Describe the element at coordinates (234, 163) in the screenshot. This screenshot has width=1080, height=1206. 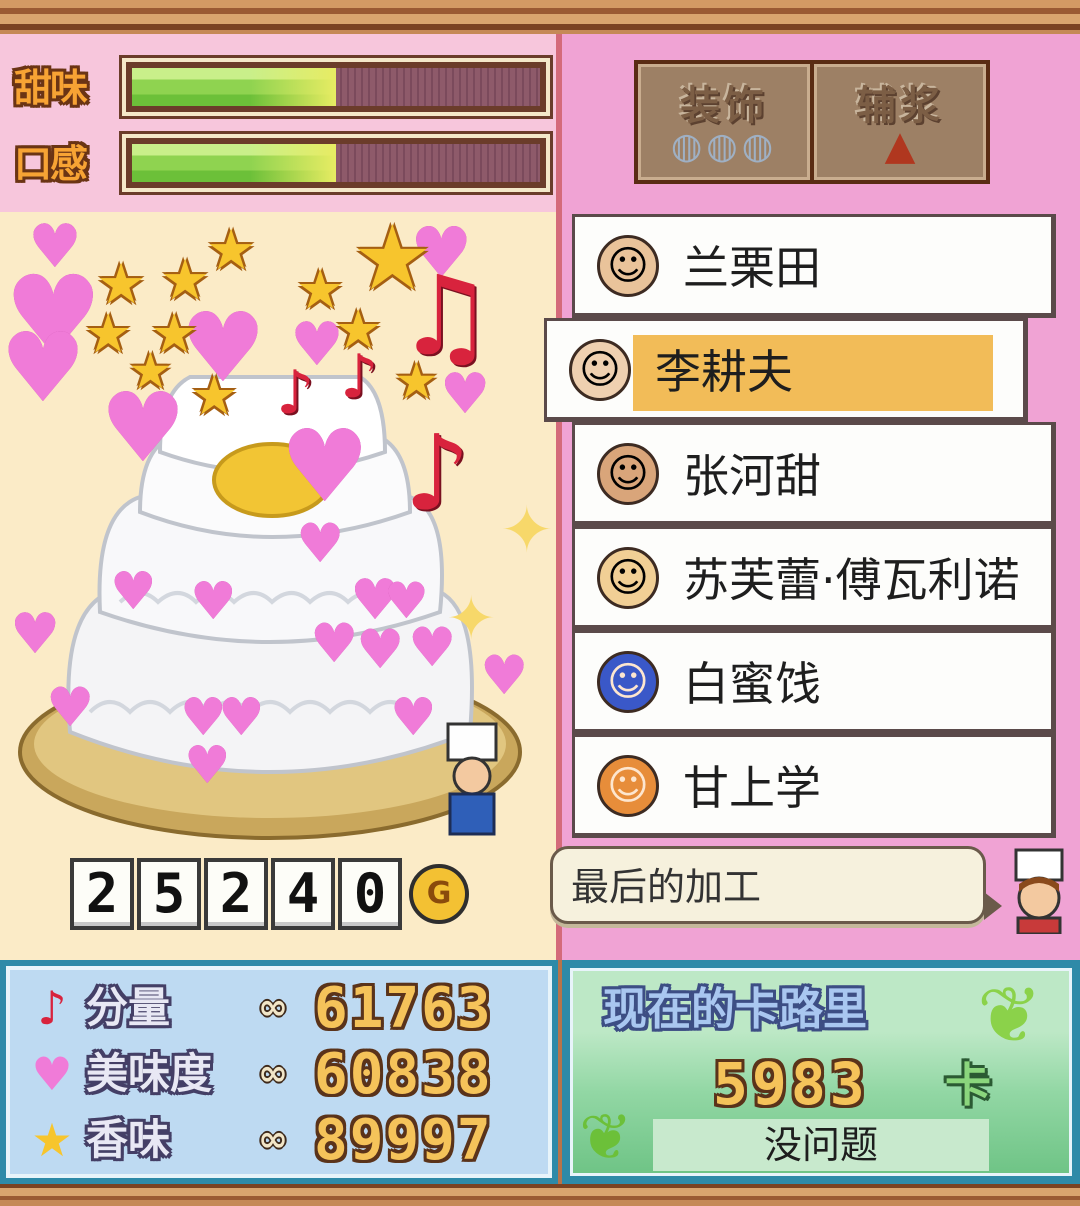
I see `texture-bar-fill` at that location.